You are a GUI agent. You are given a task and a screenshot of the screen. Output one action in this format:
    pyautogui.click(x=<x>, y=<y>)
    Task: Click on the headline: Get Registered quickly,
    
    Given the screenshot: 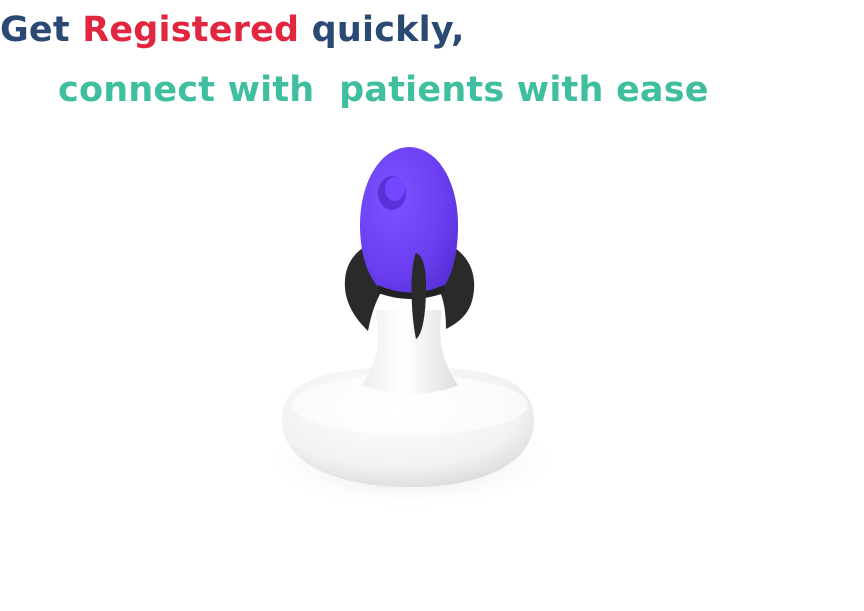 What is the action you would take?
    pyautogui.click(x=232, y=30)
    